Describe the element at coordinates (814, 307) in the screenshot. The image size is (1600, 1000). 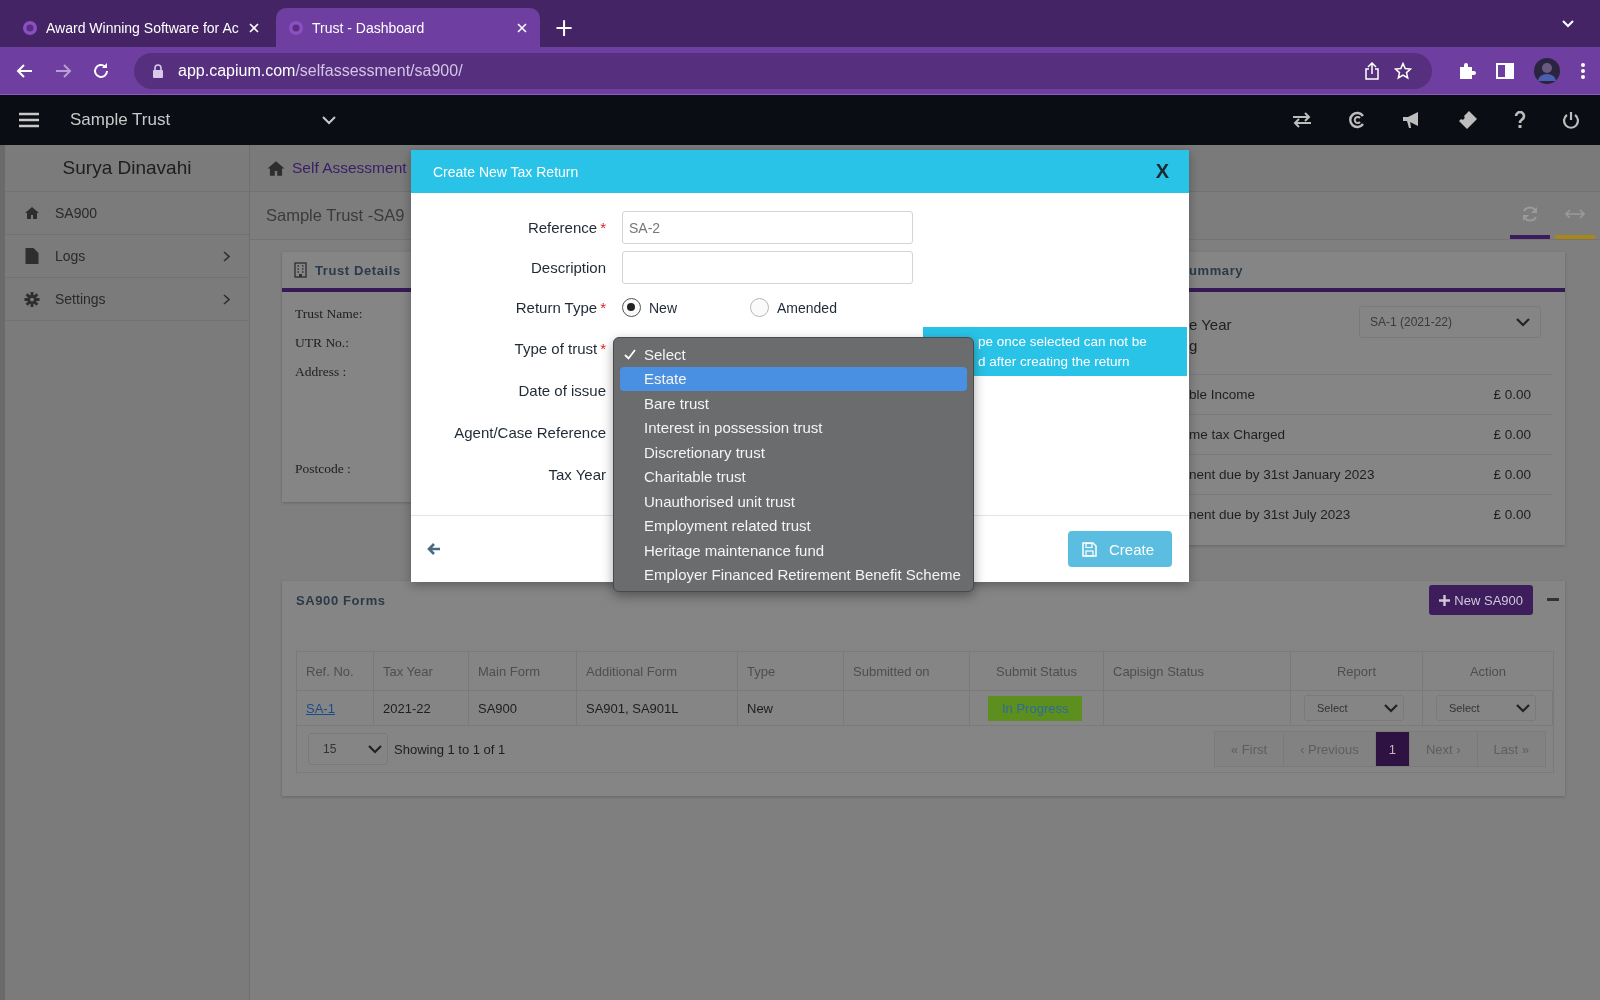
I see `radio-option: Amended` at that location.